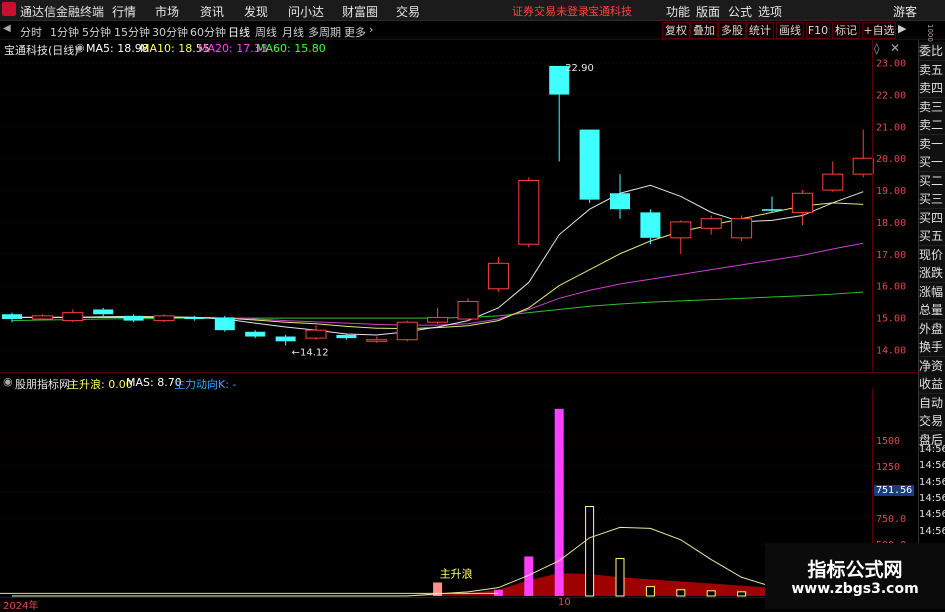  I want to click on side-panel-item: 卖一, so click(932, 144).